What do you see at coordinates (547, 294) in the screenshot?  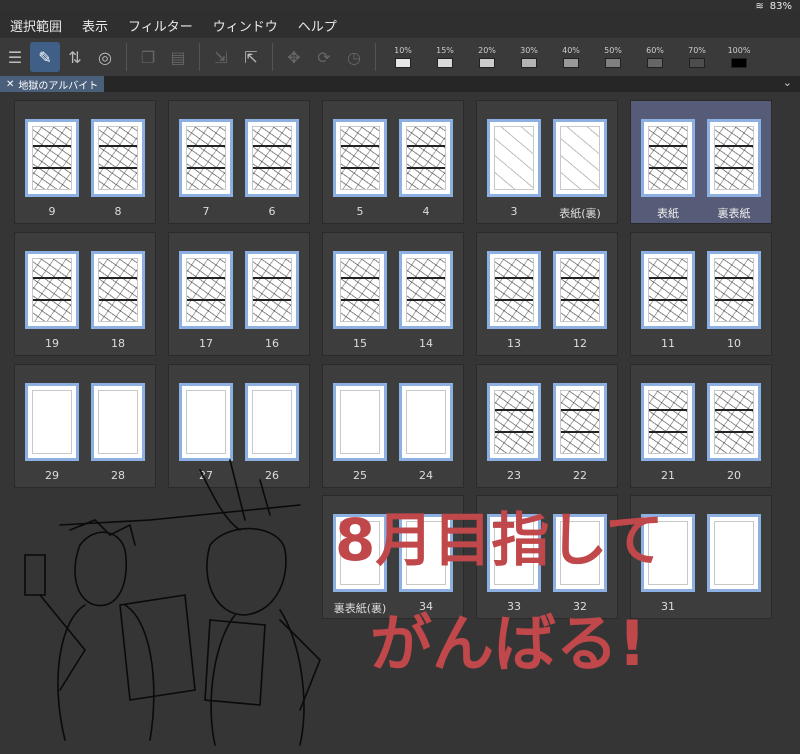 I see `page-spread: 13 12` at bounding box center [547, 294].